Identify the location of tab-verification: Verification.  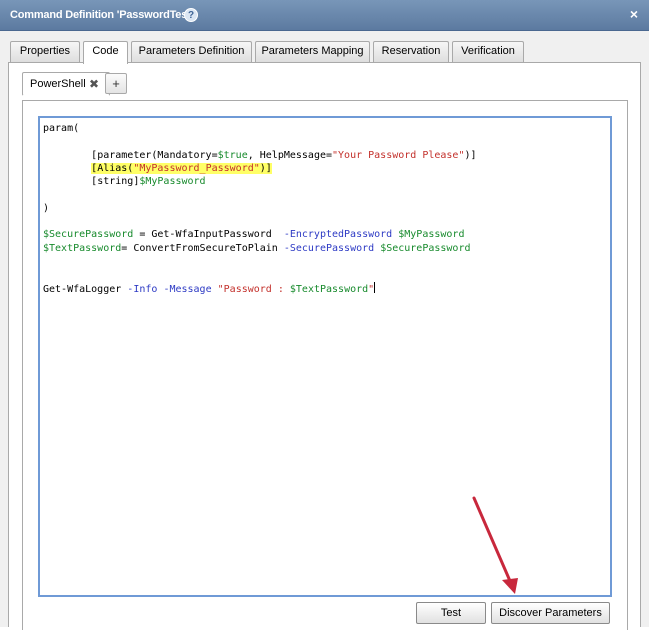
(488, 51).